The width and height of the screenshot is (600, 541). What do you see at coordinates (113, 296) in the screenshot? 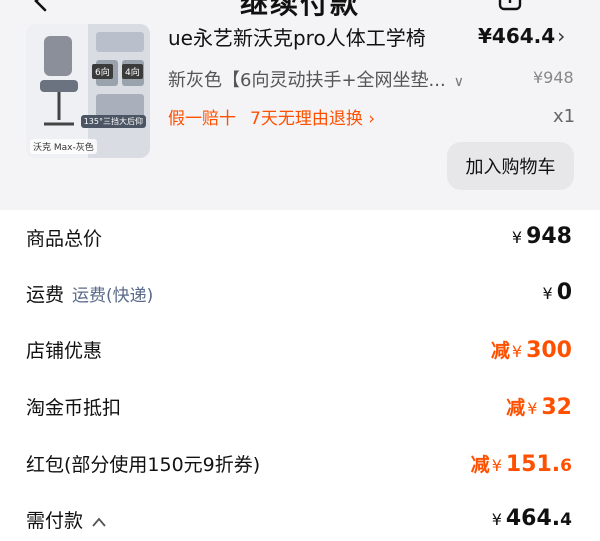
I see `shipping-method: 运费(快递)` at bounding box center [113, 296].